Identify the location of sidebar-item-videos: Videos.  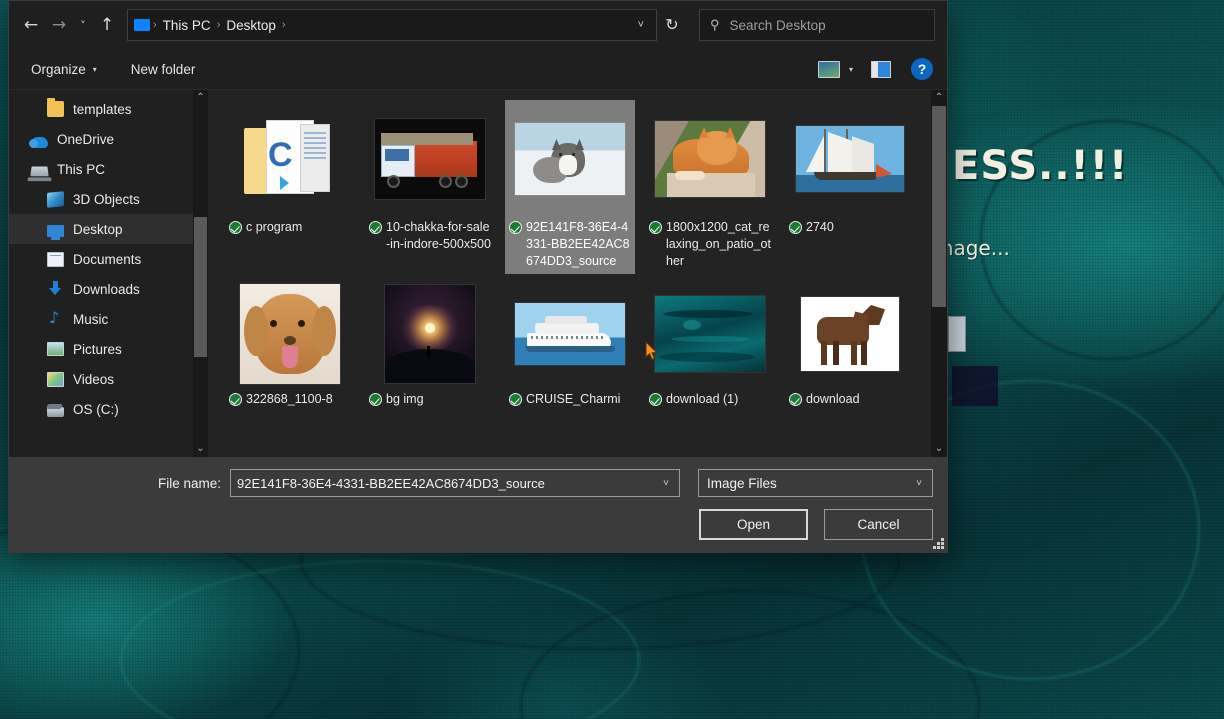
(101, 379).